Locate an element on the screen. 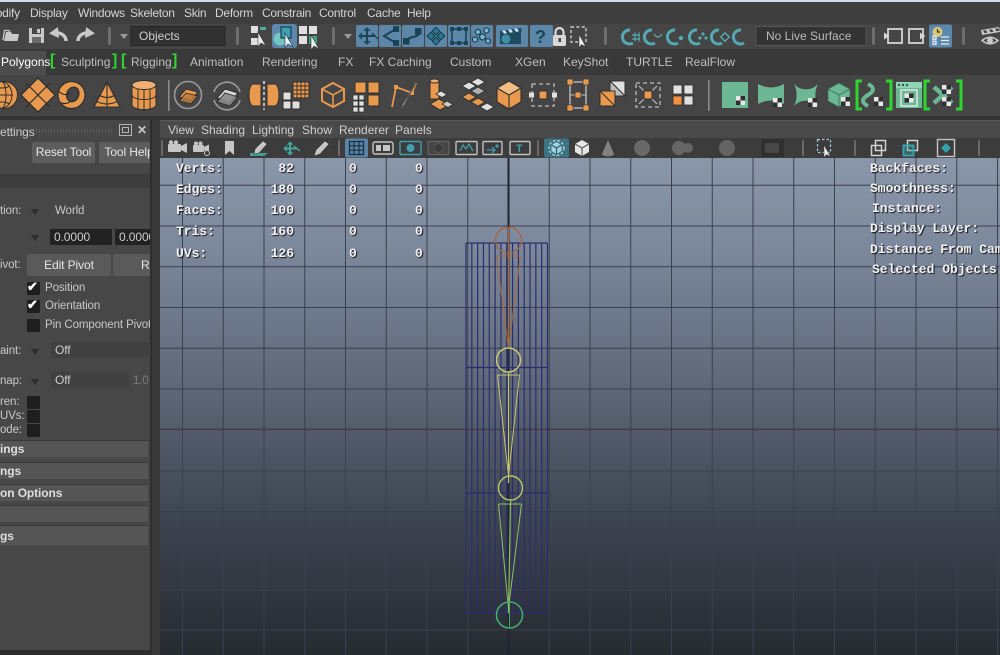 Image resolution: width=1000 pixels, height=655 pixels. svg-text: No Live Surface is located at coordinates (809, 36).